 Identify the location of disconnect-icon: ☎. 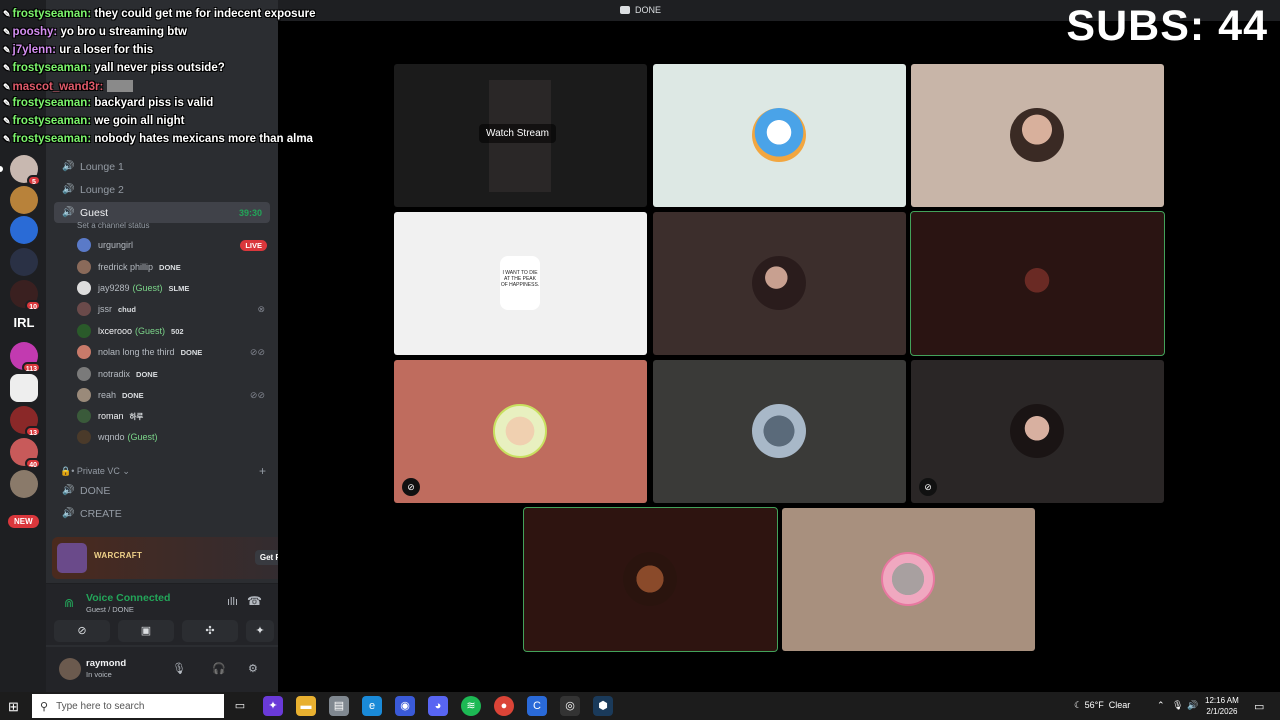
(254, 601).